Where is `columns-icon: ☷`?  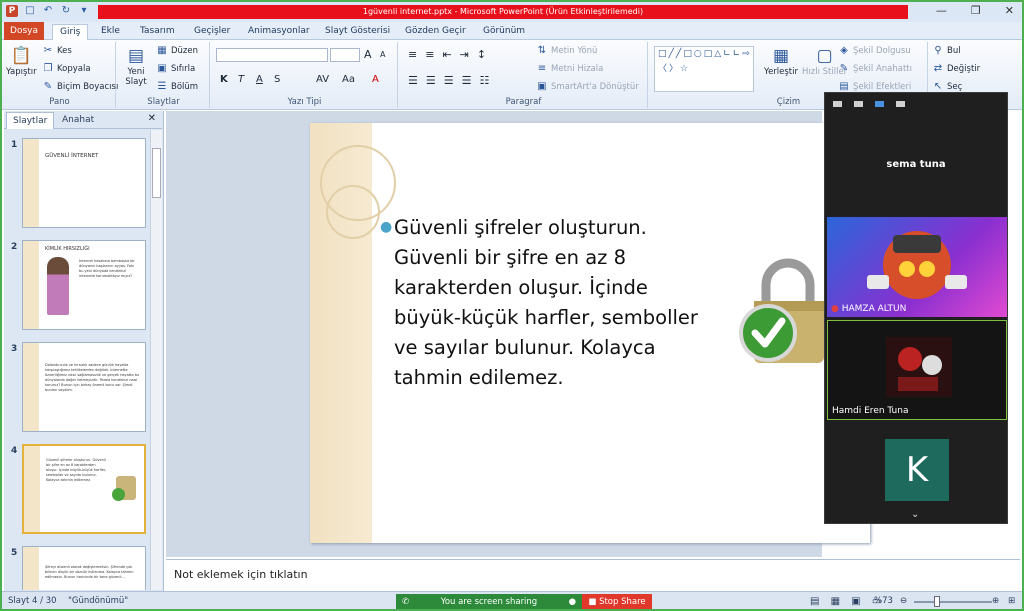
columns-icon: ☷ is located at coordinates (485, 80).